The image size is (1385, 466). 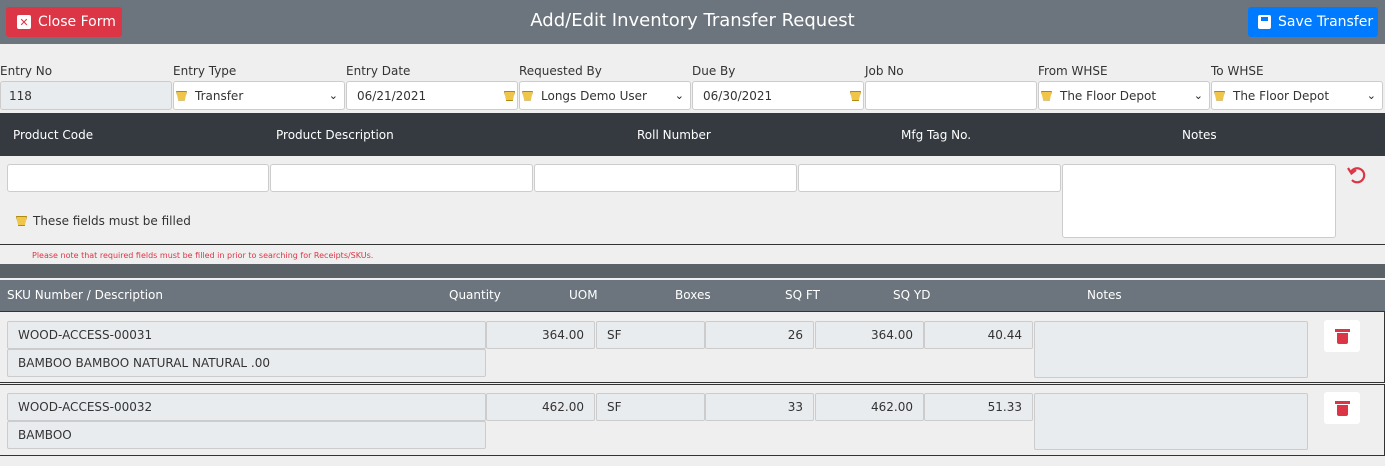 I want to click on entry-date-field: 06/21/2021, so click(x=432, y=95).